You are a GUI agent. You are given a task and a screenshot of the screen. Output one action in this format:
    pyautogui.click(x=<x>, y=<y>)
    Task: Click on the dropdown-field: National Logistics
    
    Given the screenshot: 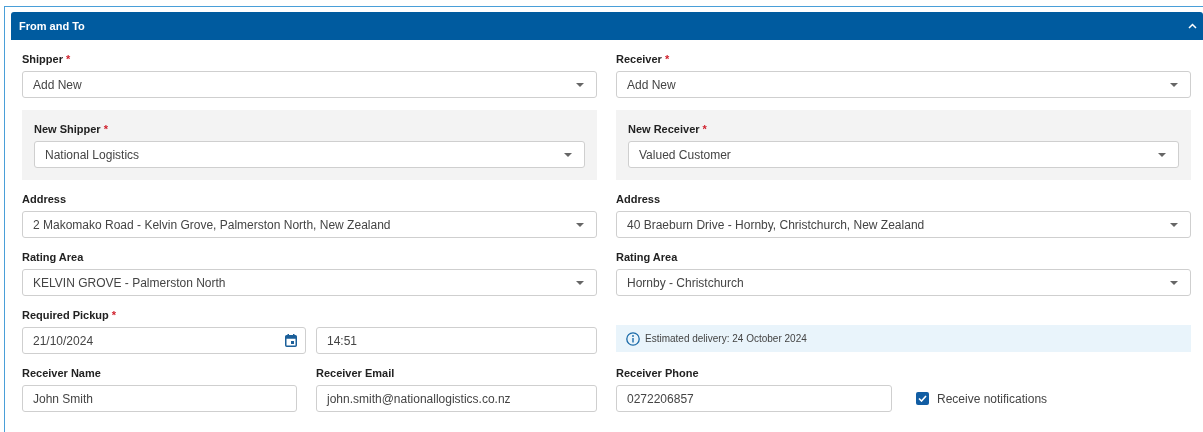 What is the action you would take?
    pyautogui.click(x=309, y=154)
    